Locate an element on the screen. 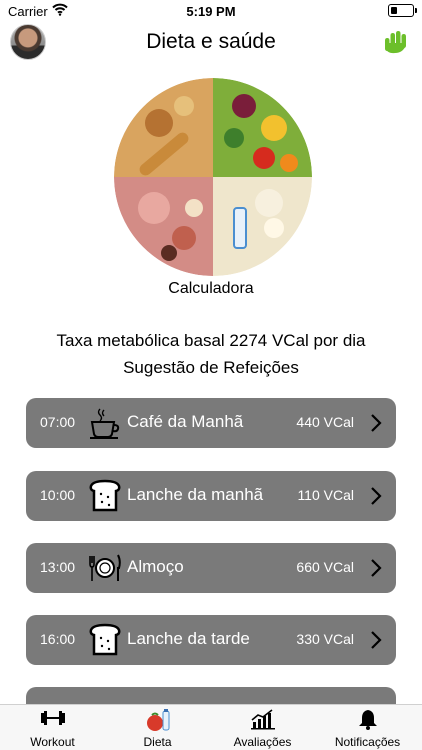  meal-row-lunch: 13:00 Almoço 660 VCal is located at coordinates (211, 568).